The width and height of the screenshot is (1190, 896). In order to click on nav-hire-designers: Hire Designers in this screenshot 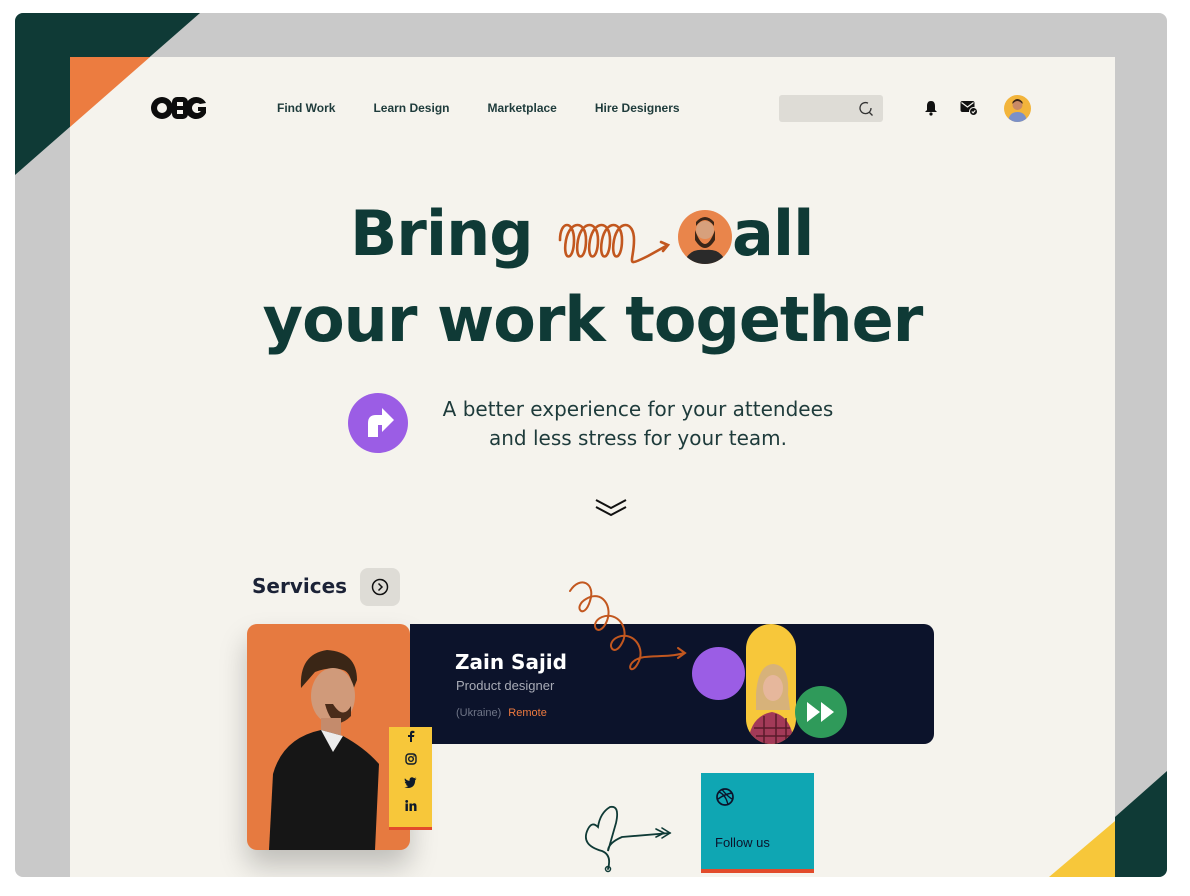, I will do `click(637, 108)`.